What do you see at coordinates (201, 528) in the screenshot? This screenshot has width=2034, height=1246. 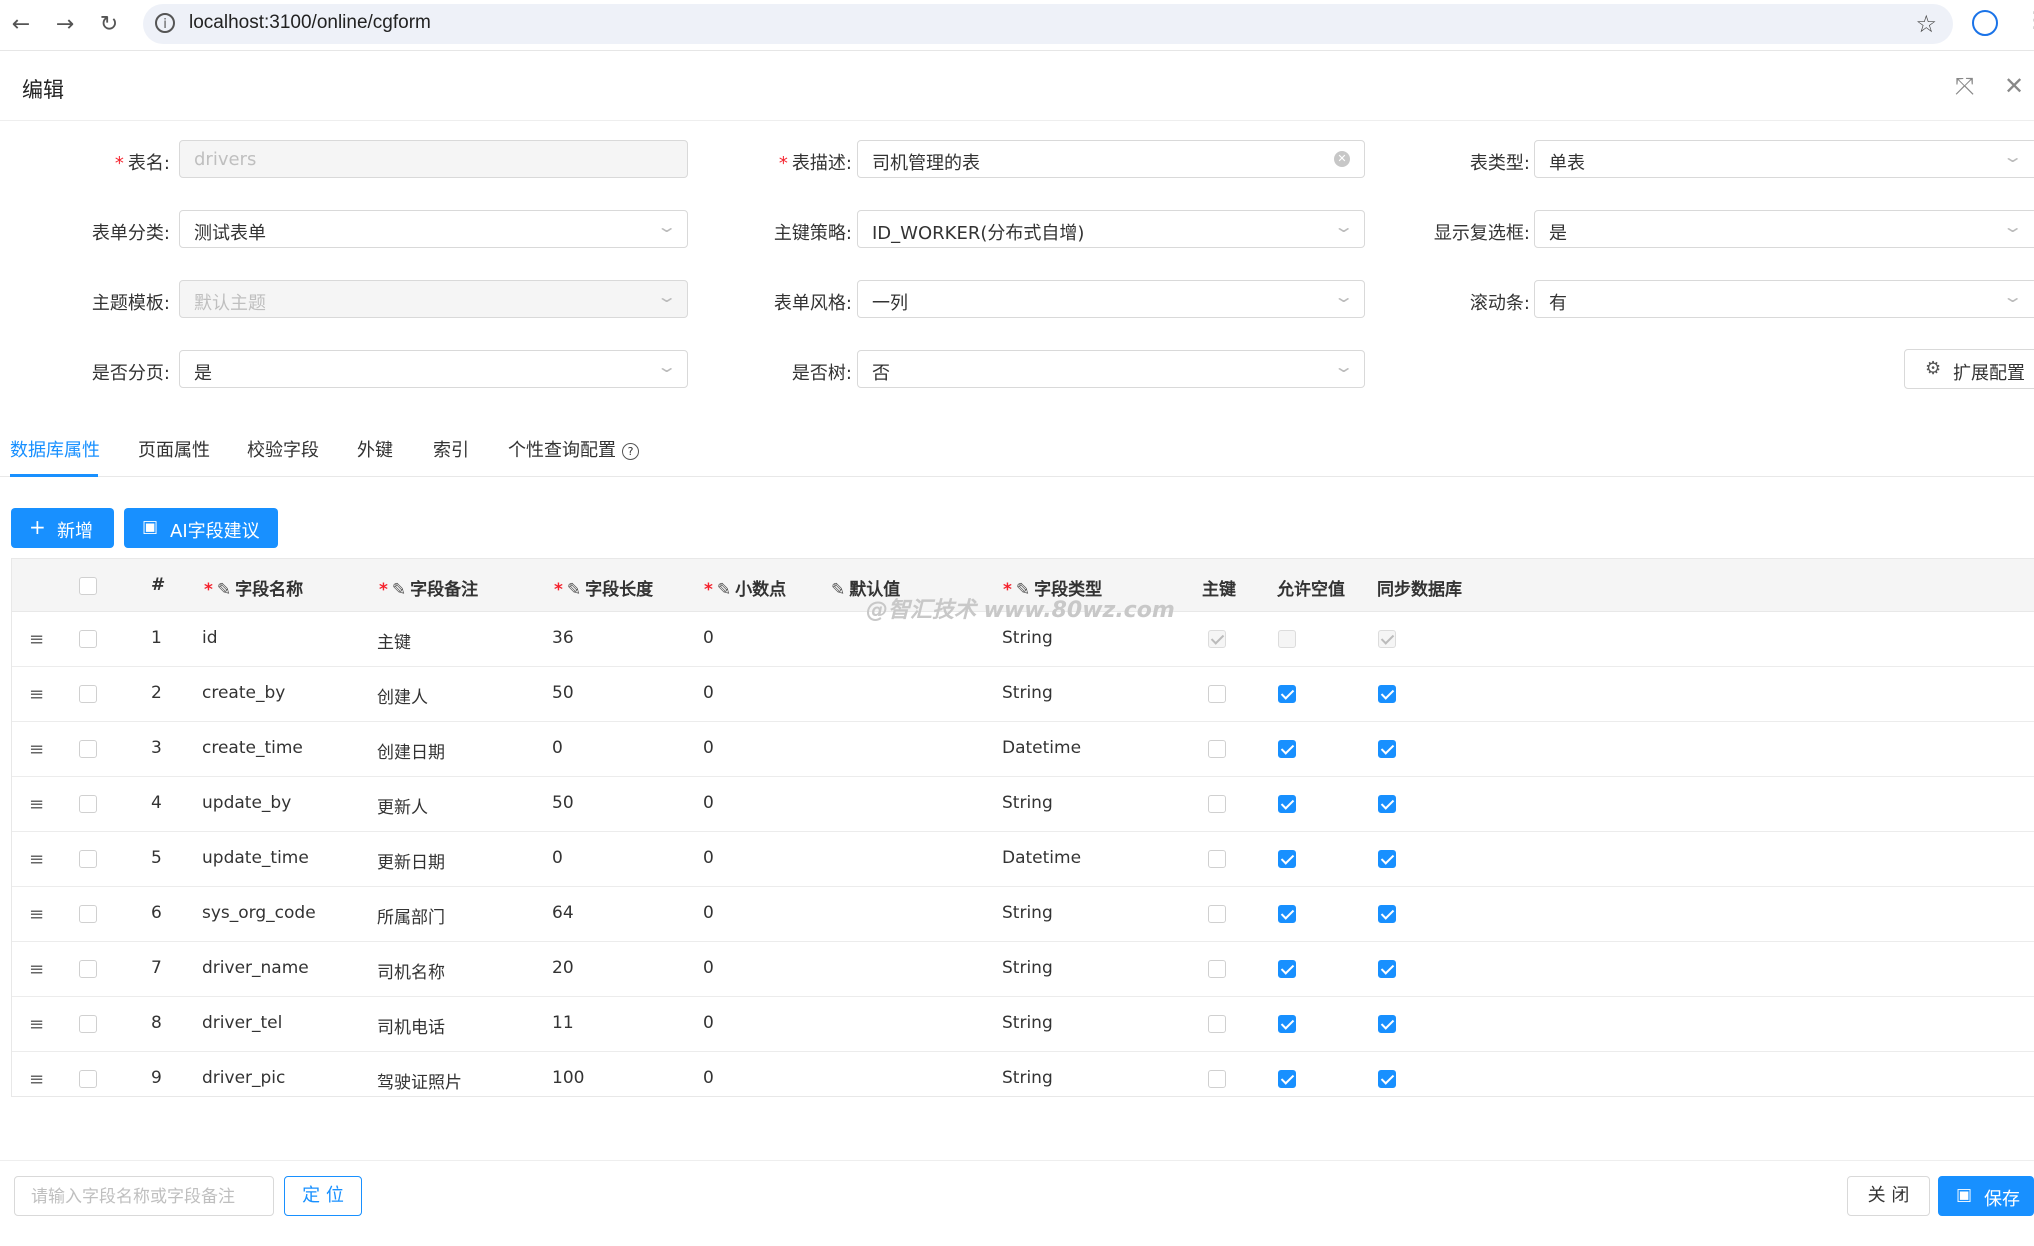 I see `ai-suggest-button: ▣ AI字段建议` at bounding box center [201, 528].